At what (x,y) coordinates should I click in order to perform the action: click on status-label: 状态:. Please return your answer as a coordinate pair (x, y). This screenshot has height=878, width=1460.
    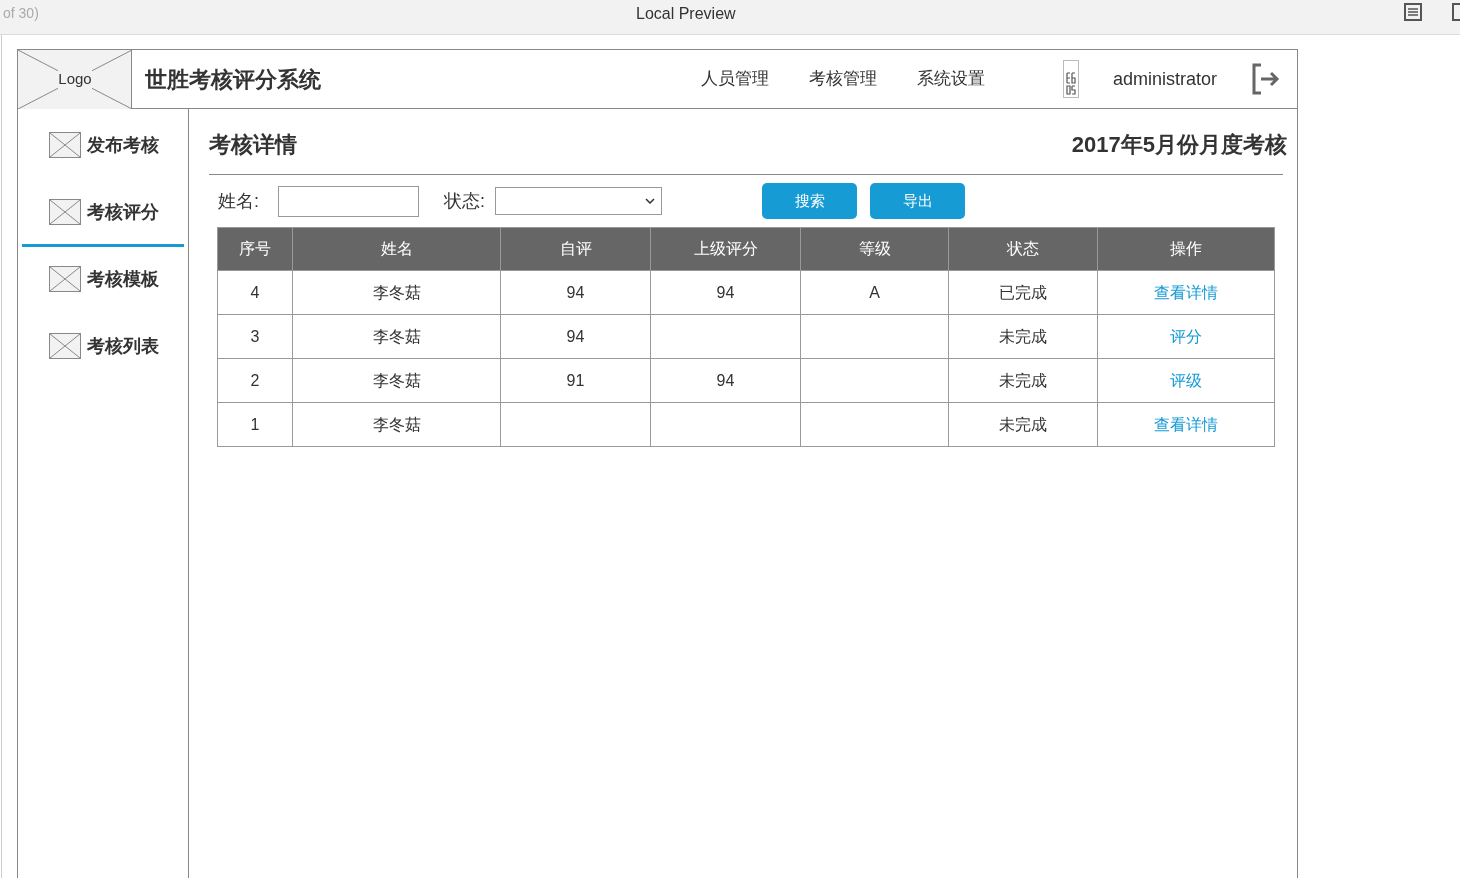
    Looking at the image, I should click on (465, 201).